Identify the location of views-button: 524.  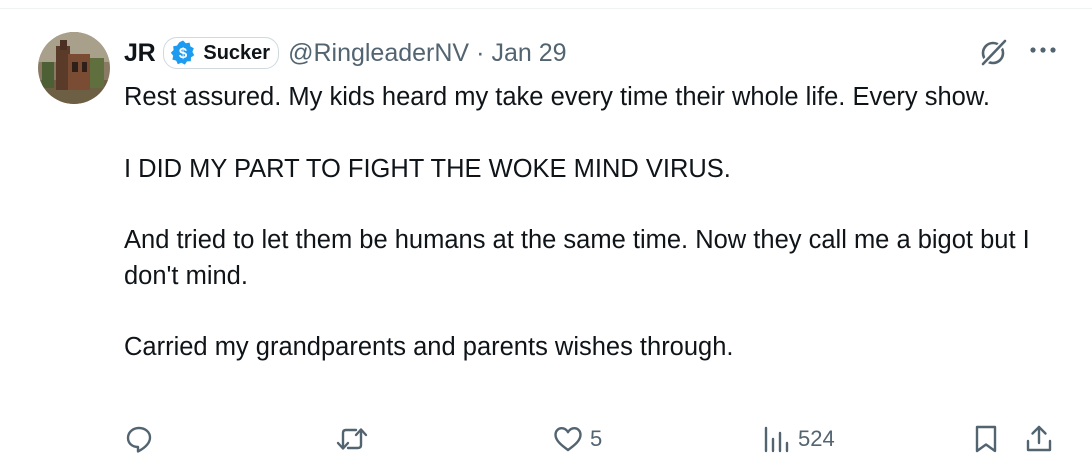
(798, 439).